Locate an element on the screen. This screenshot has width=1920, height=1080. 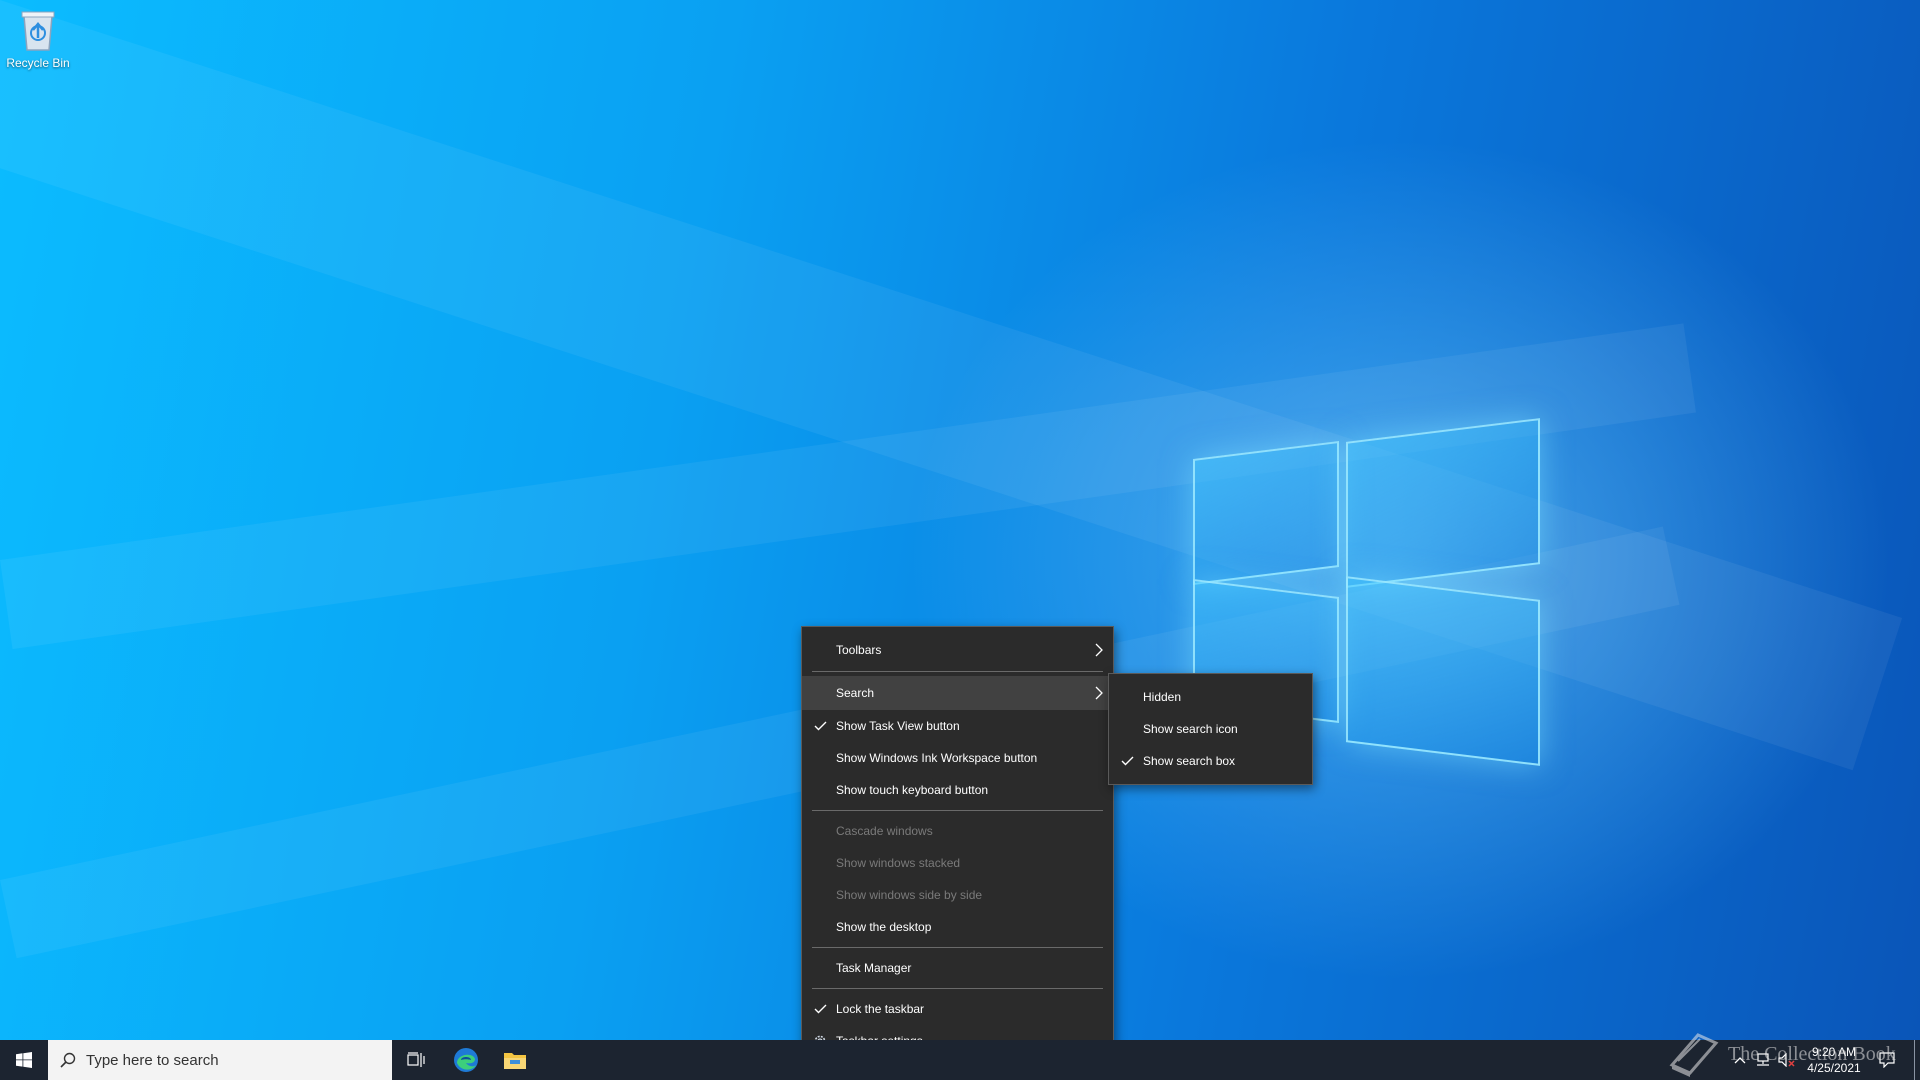
file-explorer-icon is located at coordinates (515, 1061).